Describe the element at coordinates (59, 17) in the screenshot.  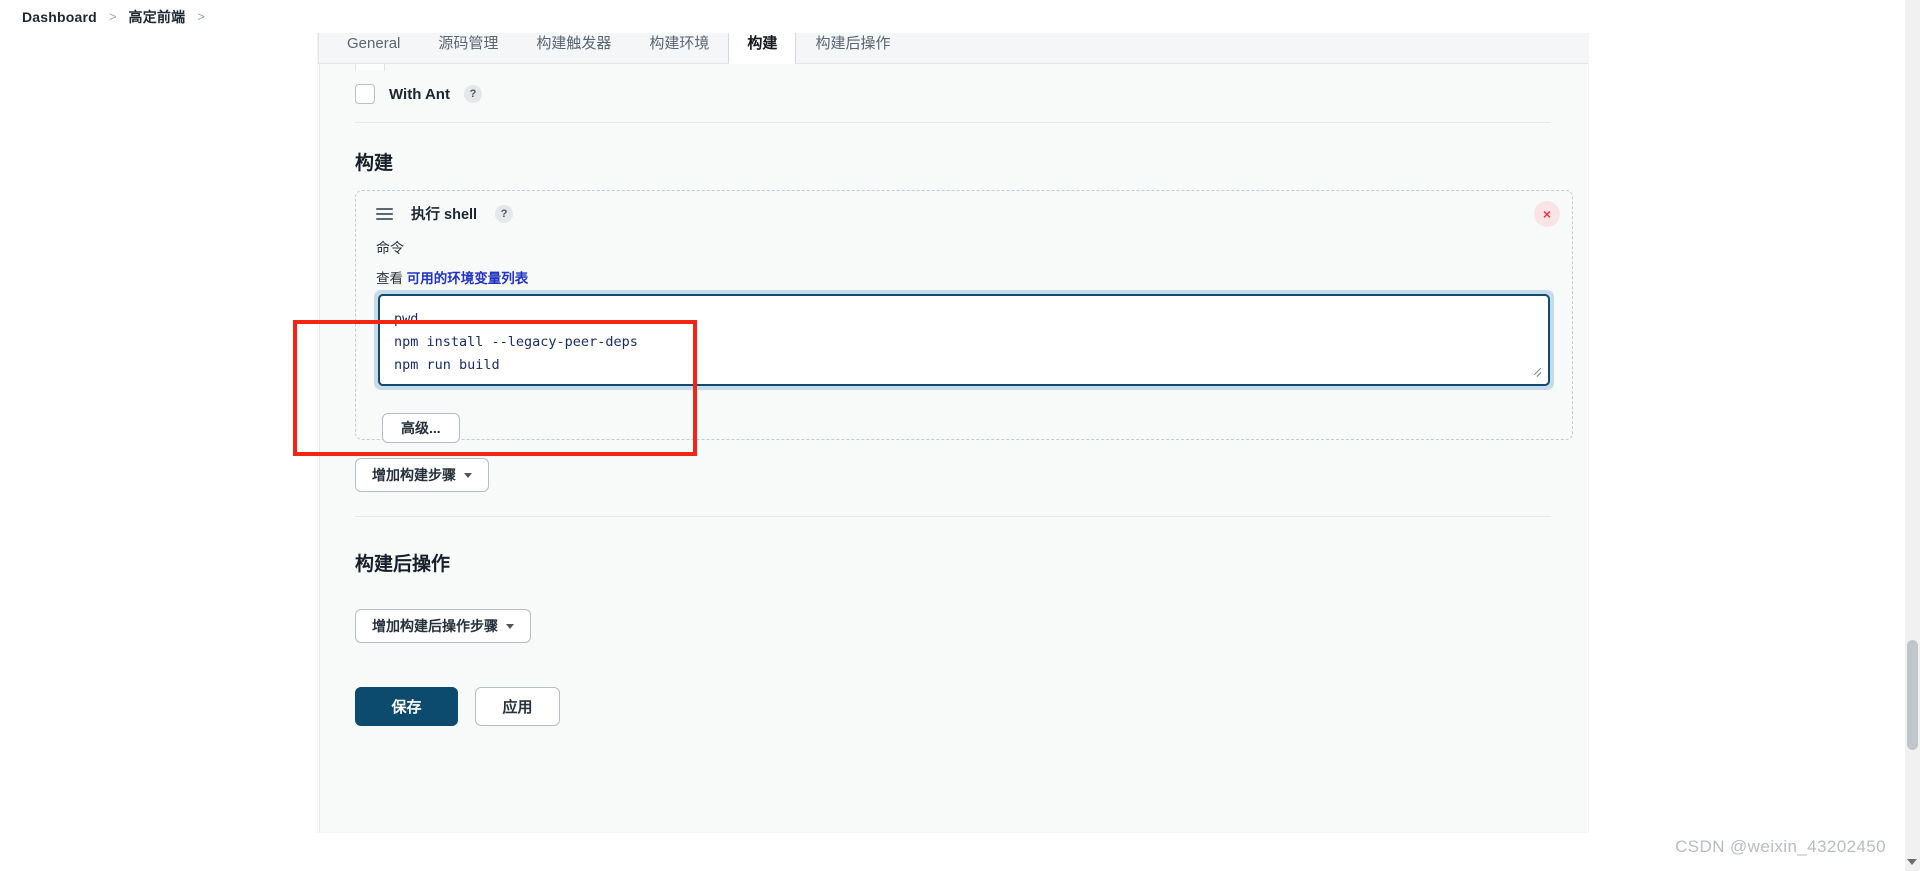
I see `breadcrumb-item-dashboard: Dashboard` at that location.